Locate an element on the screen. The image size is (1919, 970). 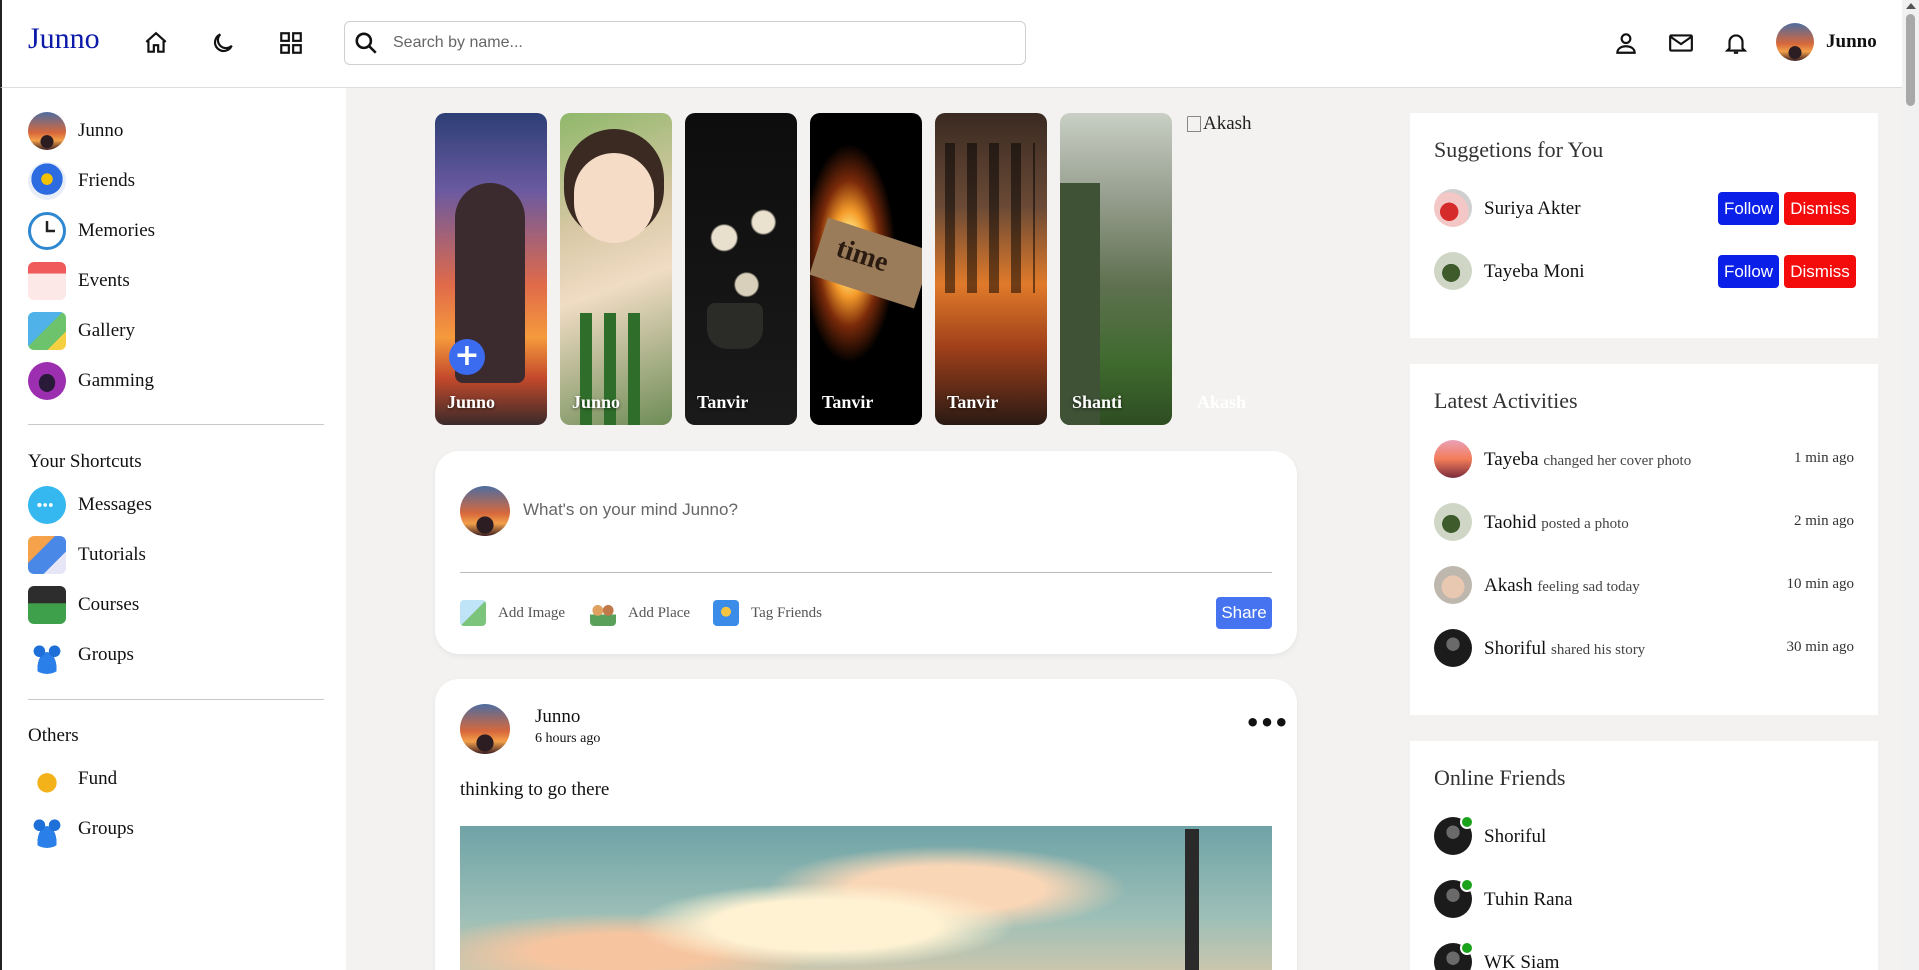
add-story-button: + is located at coordinates (467, 357).